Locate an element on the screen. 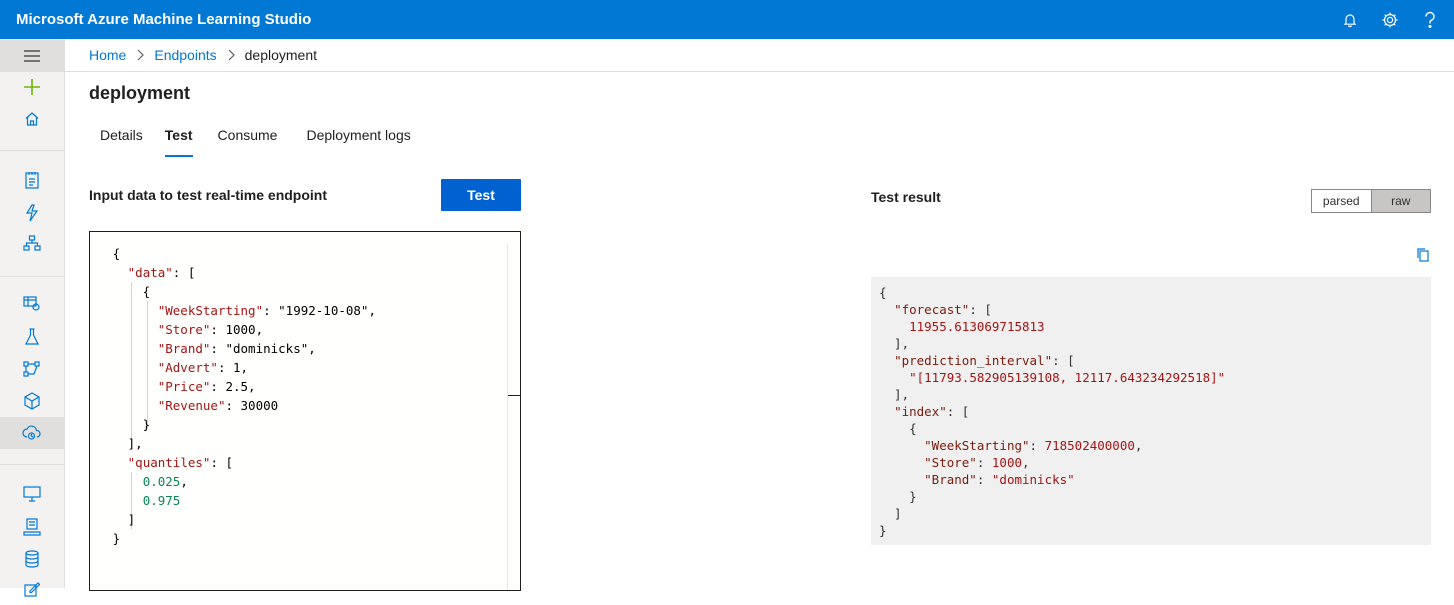 Image resolution: width=1454 pixels, height=605 pixels. tab-consume: Consume is located at coordinates (246, 142).